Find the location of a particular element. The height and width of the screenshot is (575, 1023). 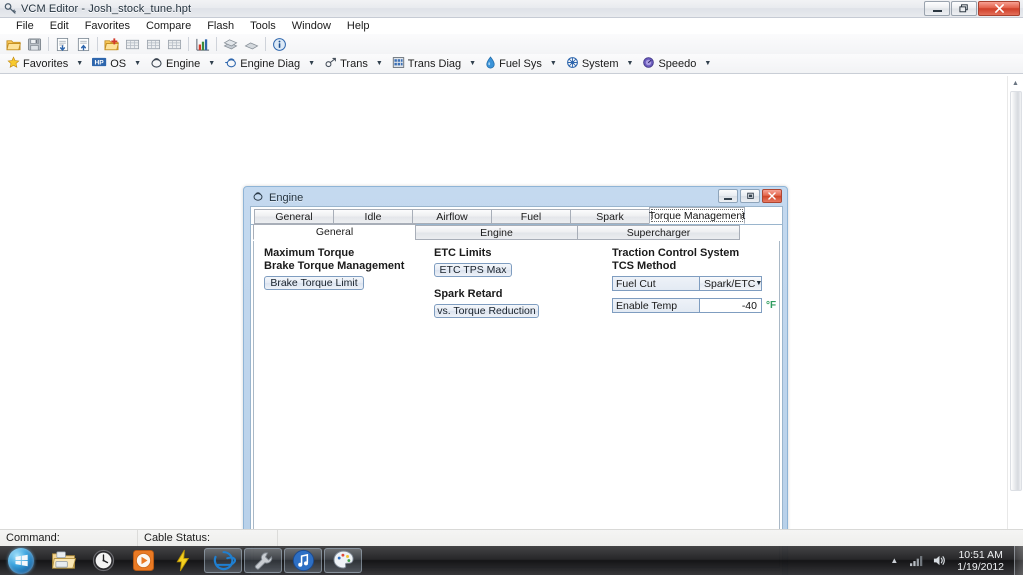

toolbar-system: System is located at coordinates (592, 64).